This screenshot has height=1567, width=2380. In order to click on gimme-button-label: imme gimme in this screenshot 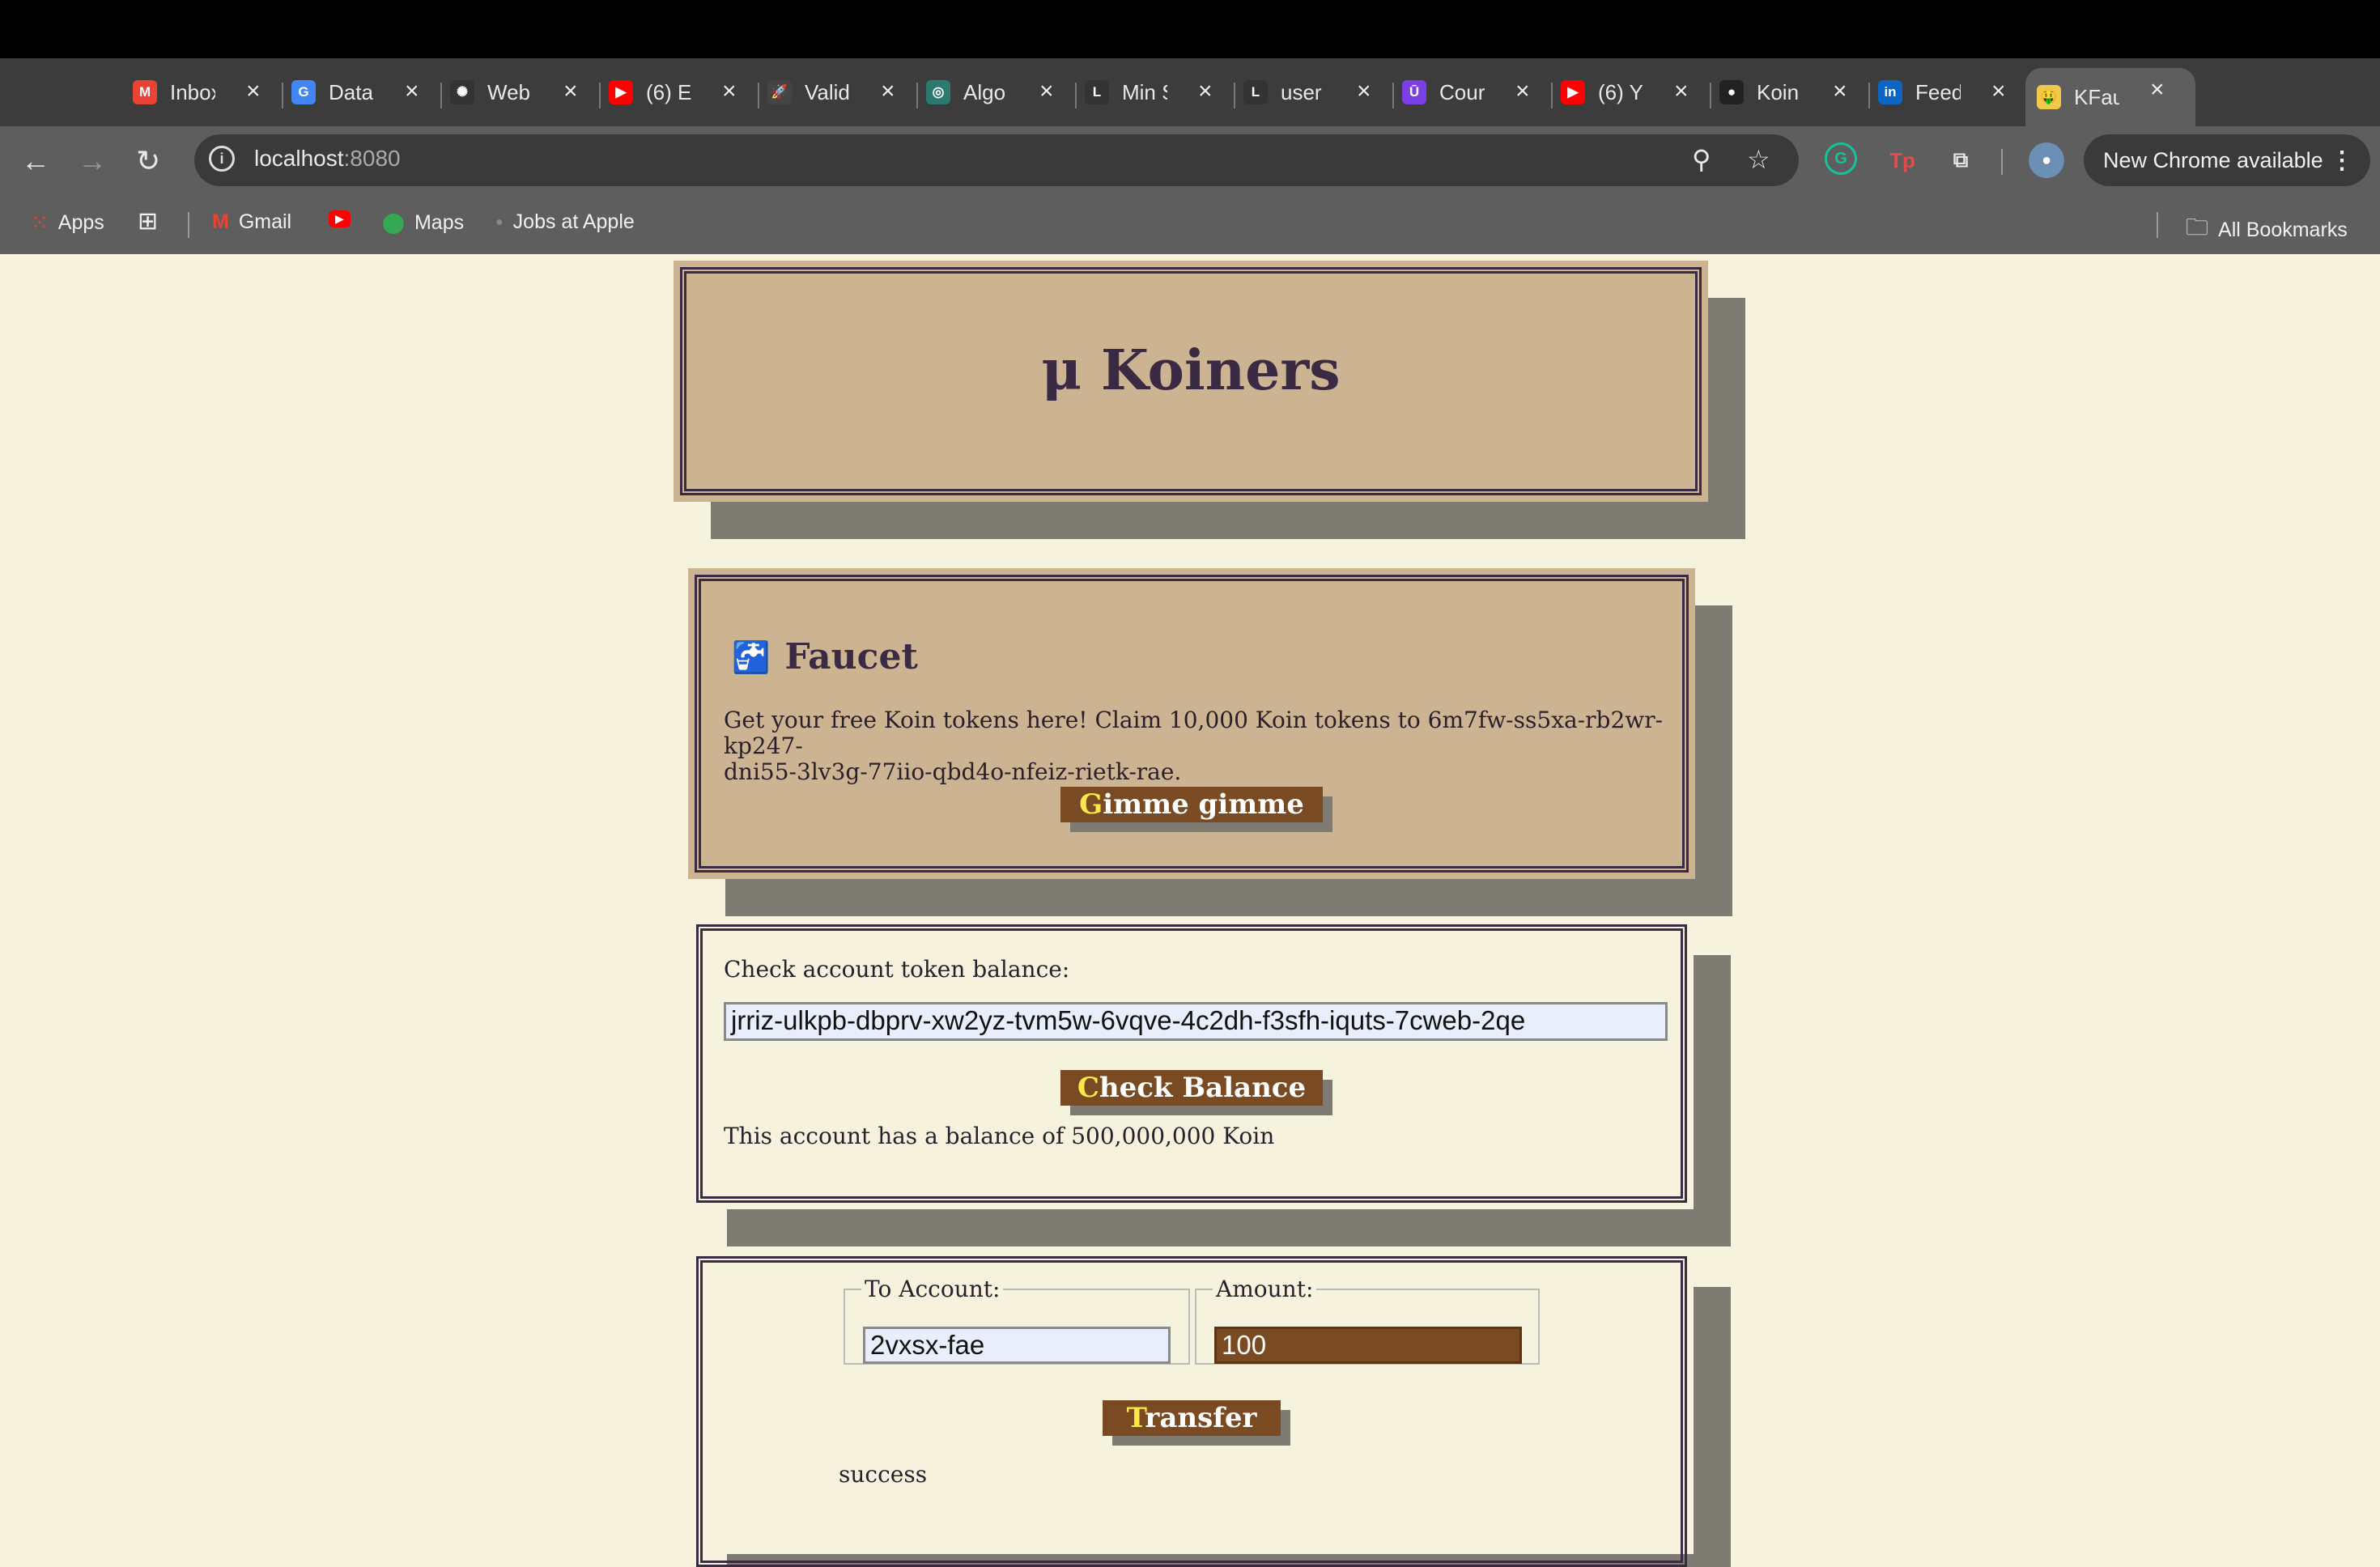, I will do `click(1203, 804)`.